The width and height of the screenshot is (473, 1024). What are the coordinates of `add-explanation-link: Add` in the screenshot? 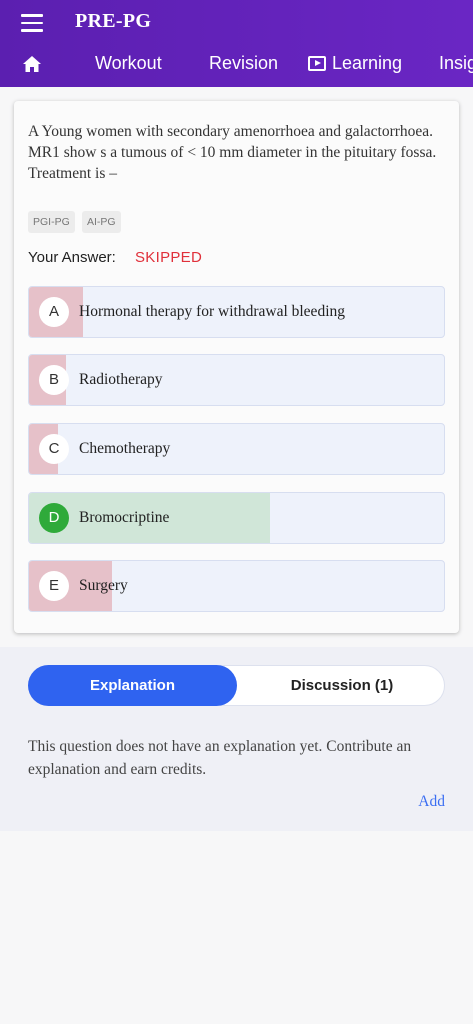 It's located at (431, 802).